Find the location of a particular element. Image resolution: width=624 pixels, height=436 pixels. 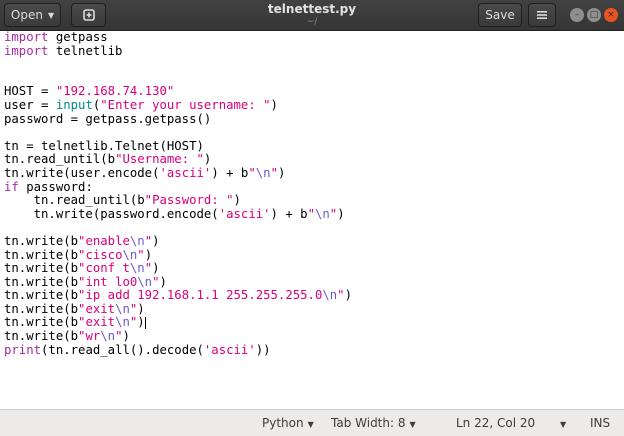

text-cursor is located at coordinates (145, 322).